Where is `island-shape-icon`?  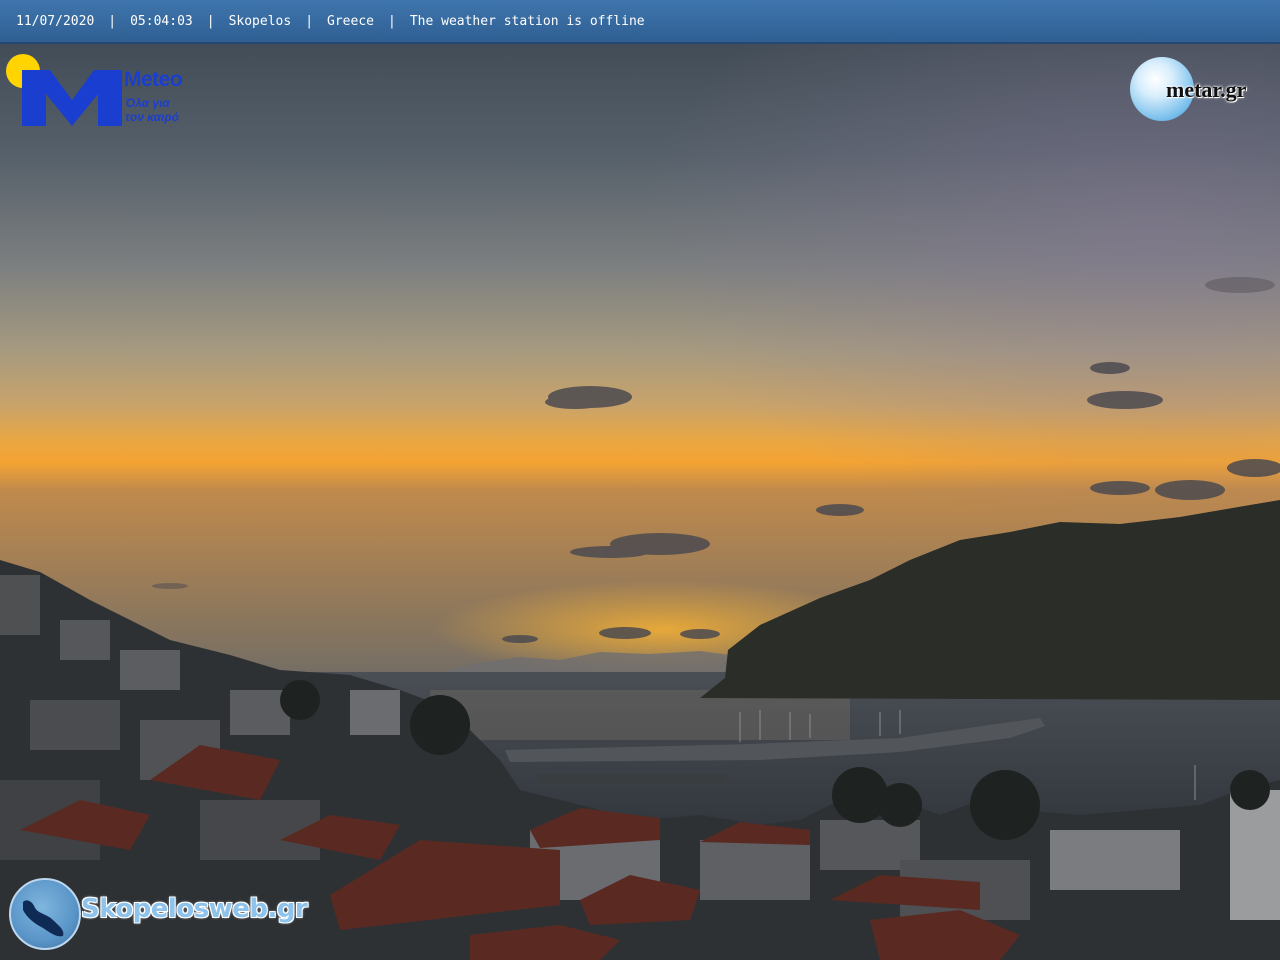 island-shape-icon is located at coordinates (43, 918).